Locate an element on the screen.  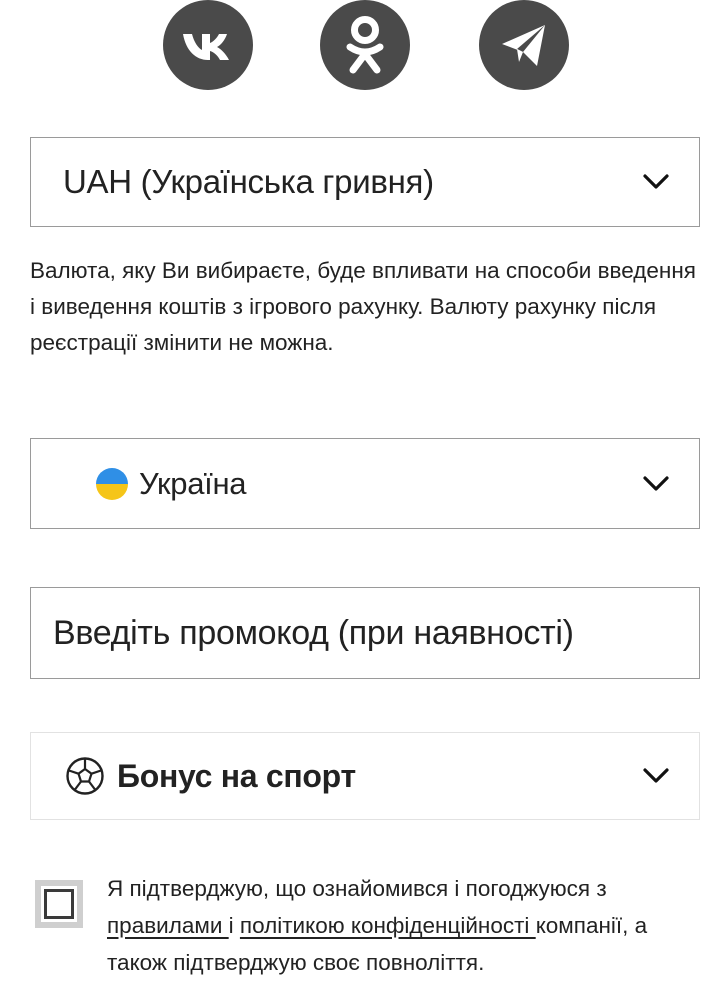
consent-checkbox is located at coordinates (59, 904).